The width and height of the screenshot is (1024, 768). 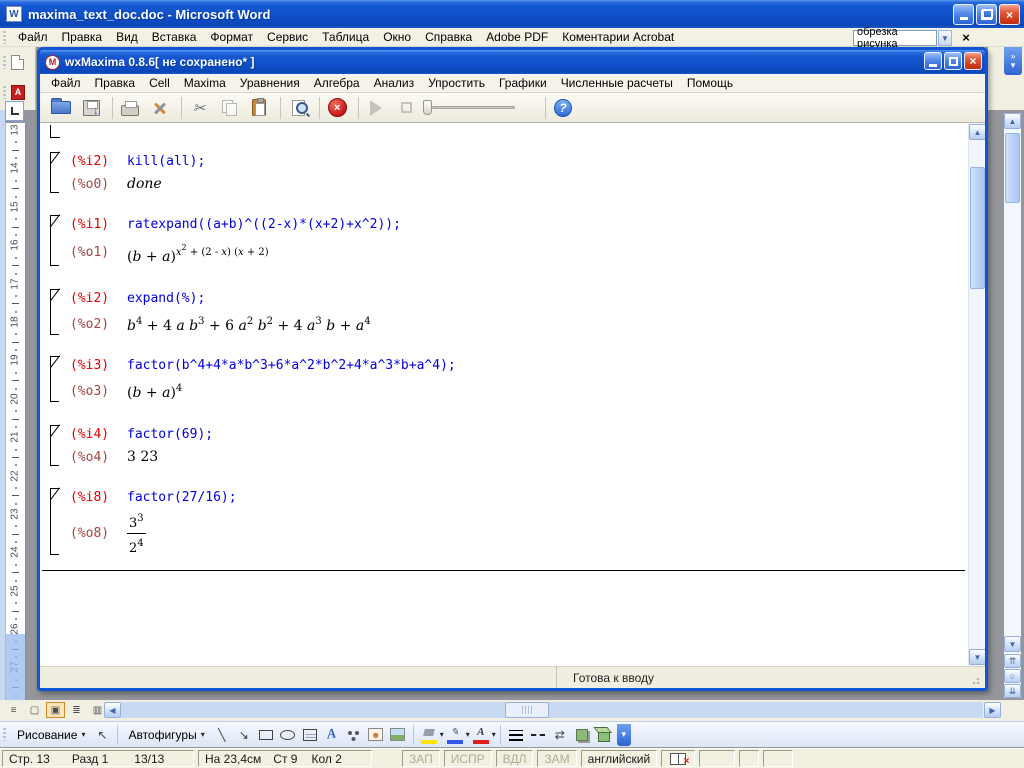 I want to click on question-box-dropdown-icon: ▼, so click(x=945, y=38).